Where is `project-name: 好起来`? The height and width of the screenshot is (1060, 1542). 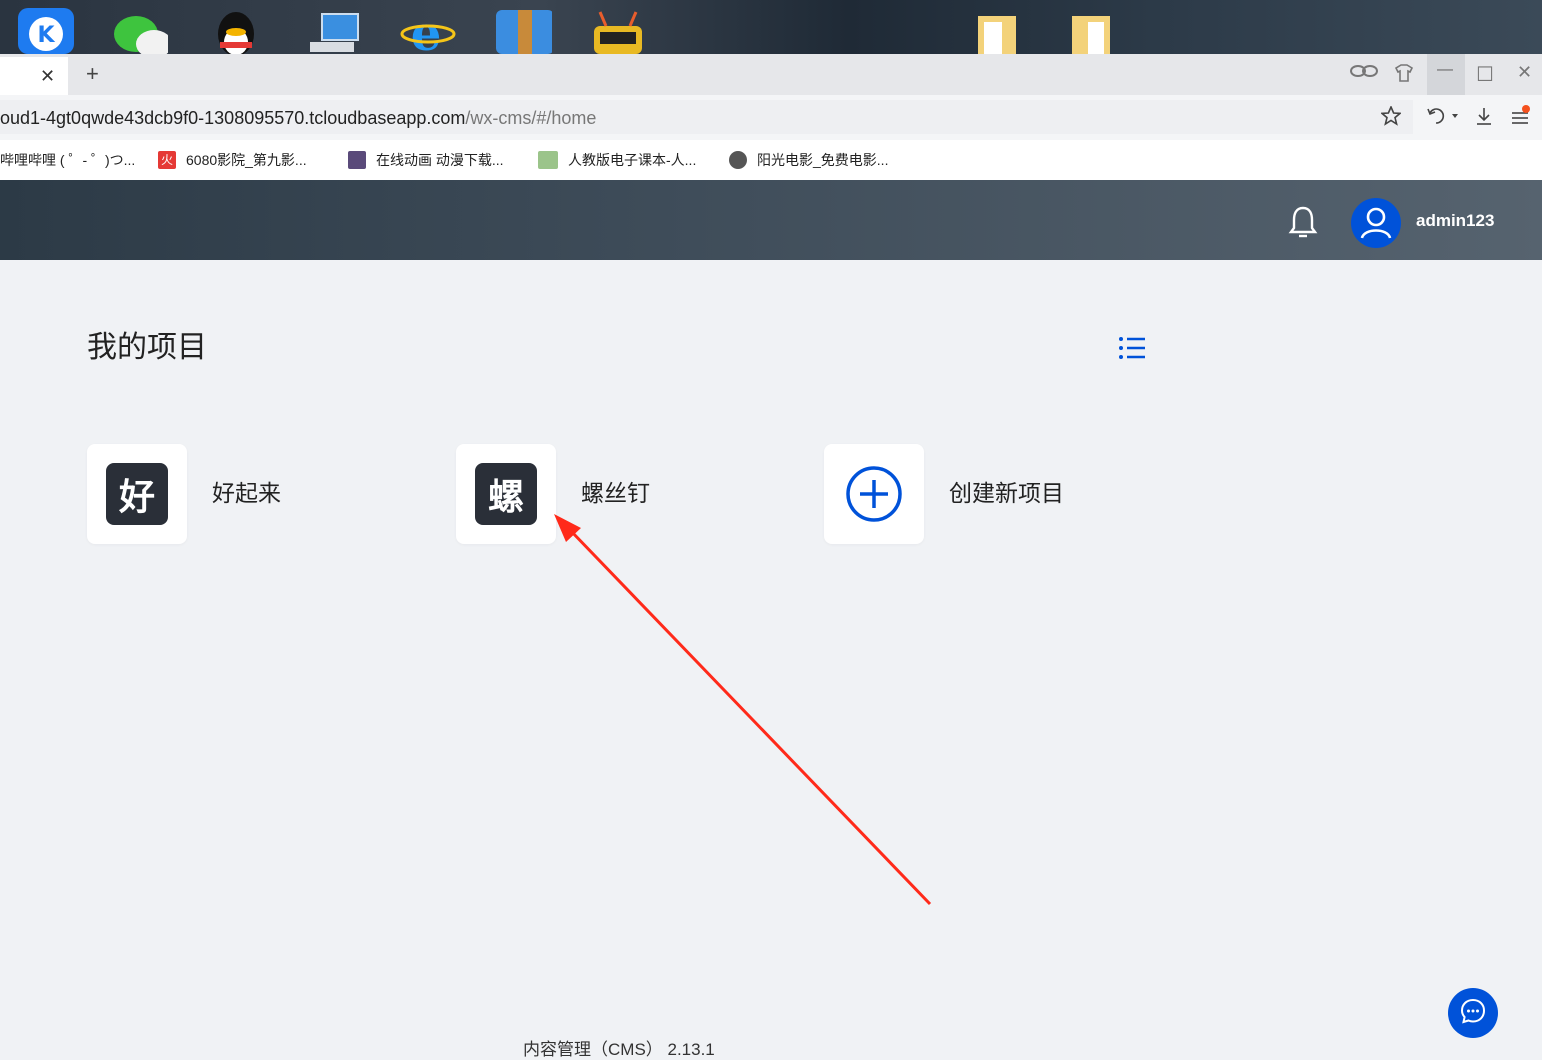
project-name: 好起来 is located at coordinates (246, 491).